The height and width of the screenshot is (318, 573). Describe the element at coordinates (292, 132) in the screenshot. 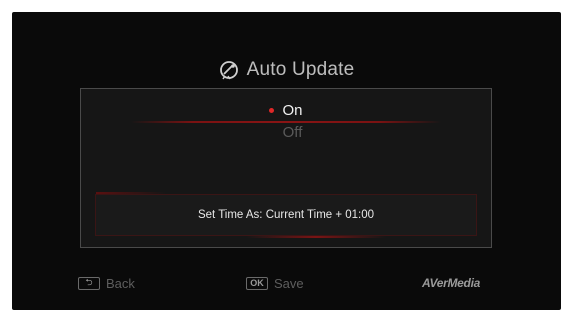

I see `option-off-label: Off` at that location.